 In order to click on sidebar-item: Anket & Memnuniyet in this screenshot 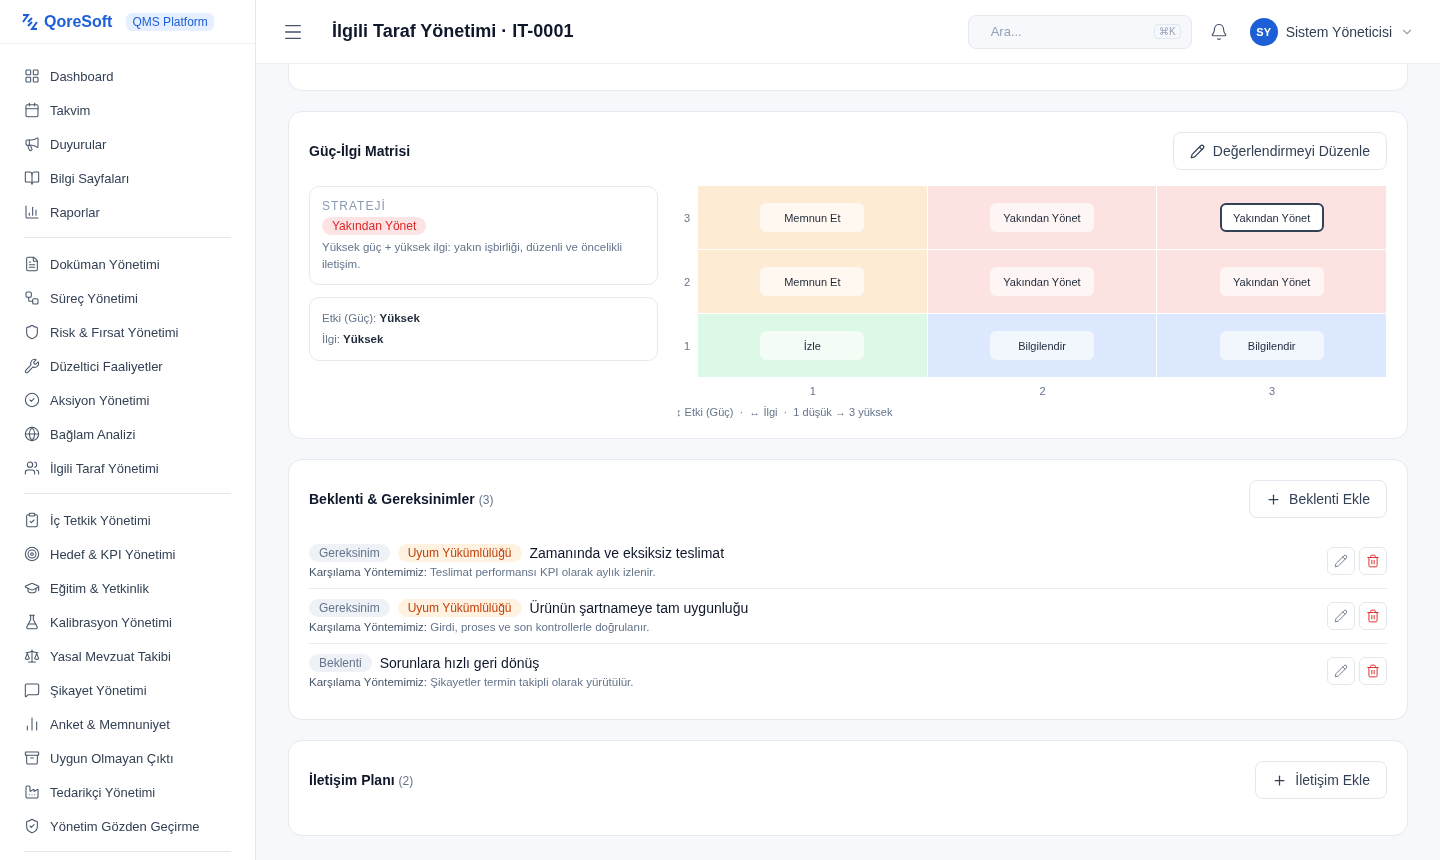, I will do `click(127, 724)`.